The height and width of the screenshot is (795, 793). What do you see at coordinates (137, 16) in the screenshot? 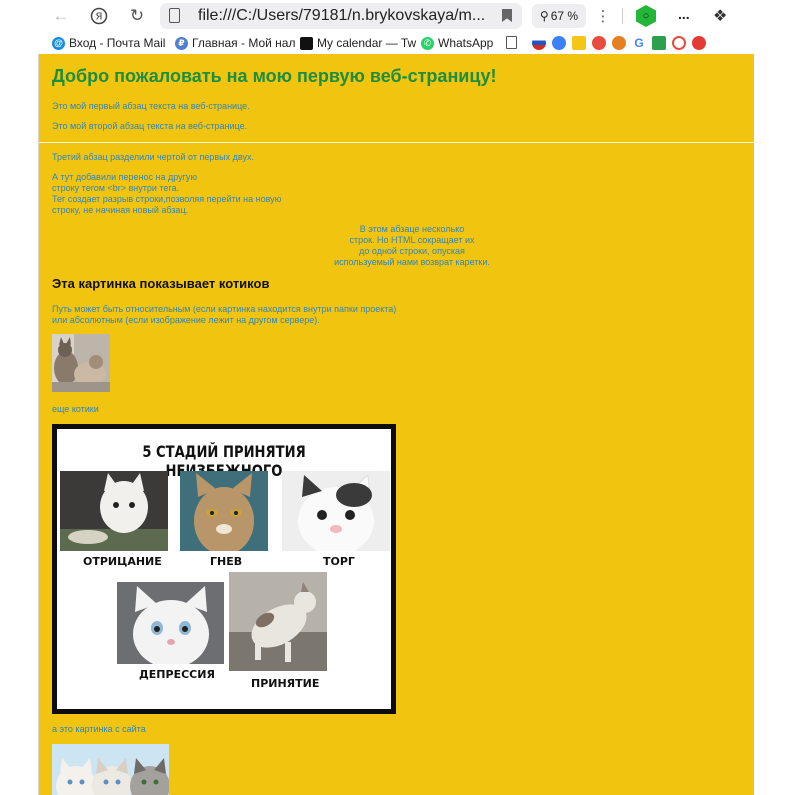
I see `reload-icon: ↻` at bounding box center [137, 16].